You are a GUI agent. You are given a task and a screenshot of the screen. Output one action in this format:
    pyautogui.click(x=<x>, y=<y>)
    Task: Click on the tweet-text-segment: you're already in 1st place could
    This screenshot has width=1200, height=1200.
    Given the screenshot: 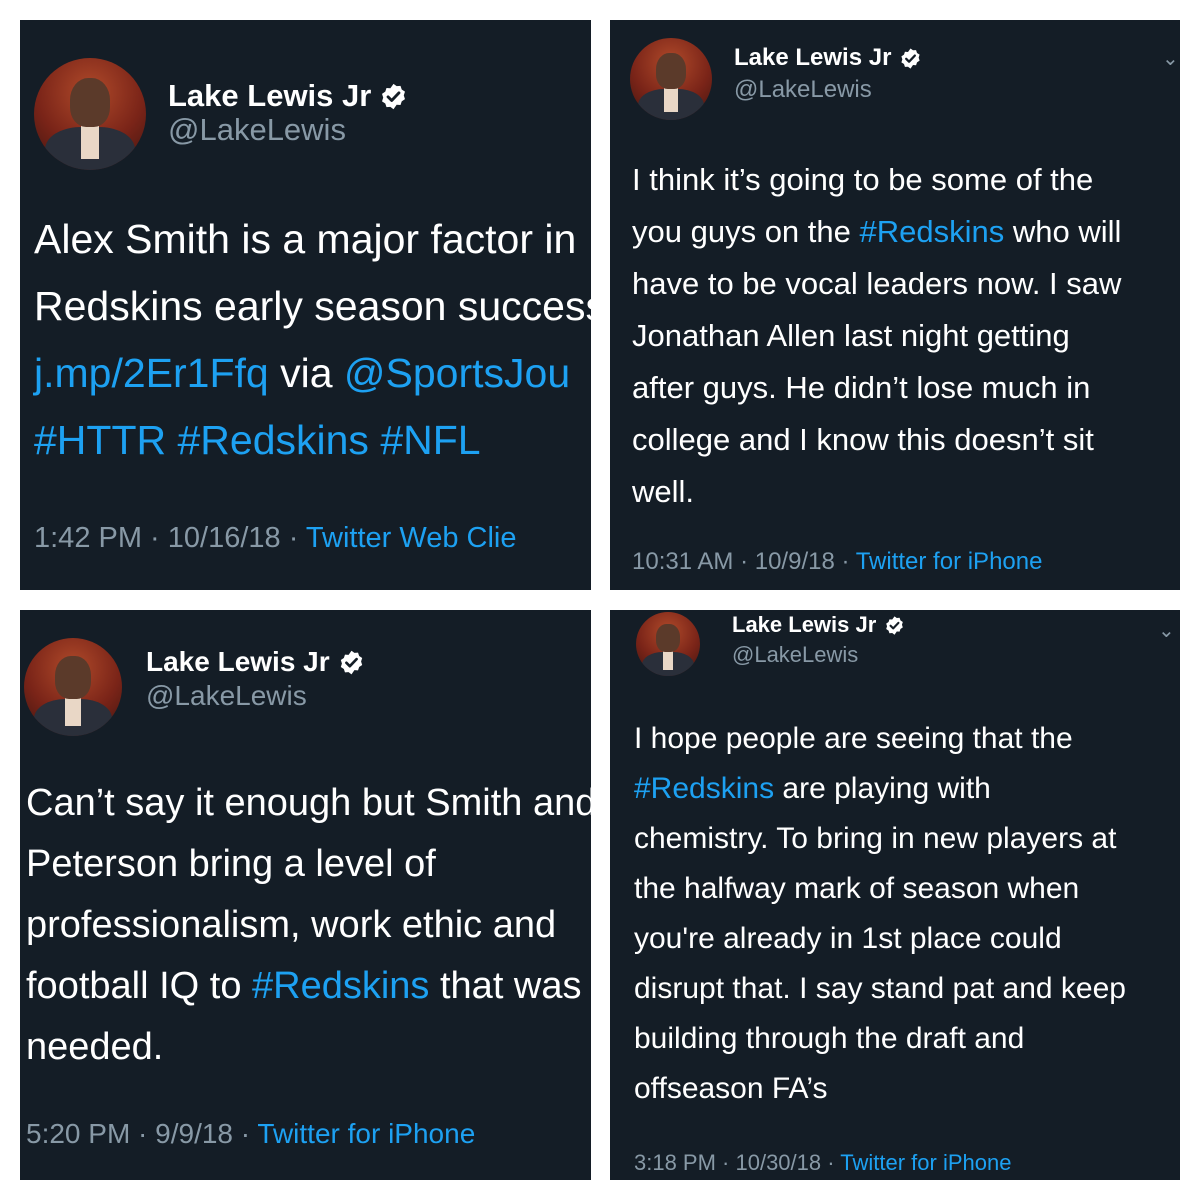 What is the action you would take?
    pyautogui.click(x=848, y=938)
    